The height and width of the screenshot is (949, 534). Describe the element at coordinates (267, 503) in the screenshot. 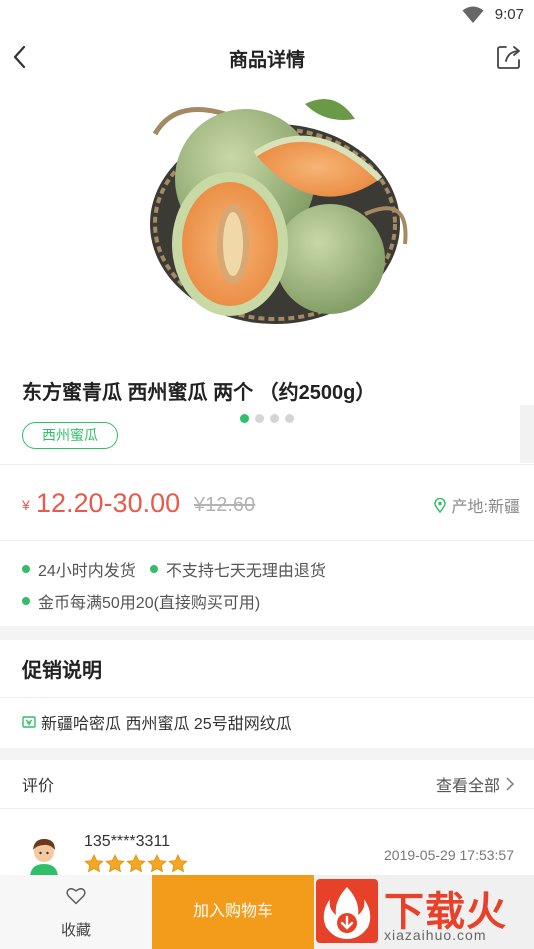

I see `price-row: ¥ 12.20-30.00 ¥12.60 产地:新疆` at that location.